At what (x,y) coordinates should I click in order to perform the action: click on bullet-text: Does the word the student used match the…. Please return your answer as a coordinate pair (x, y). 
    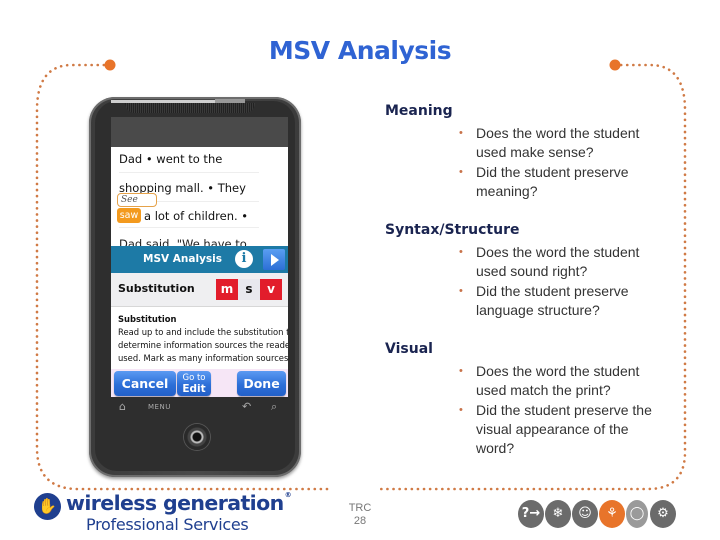
    Looking at the image, I should click on (558, 381).